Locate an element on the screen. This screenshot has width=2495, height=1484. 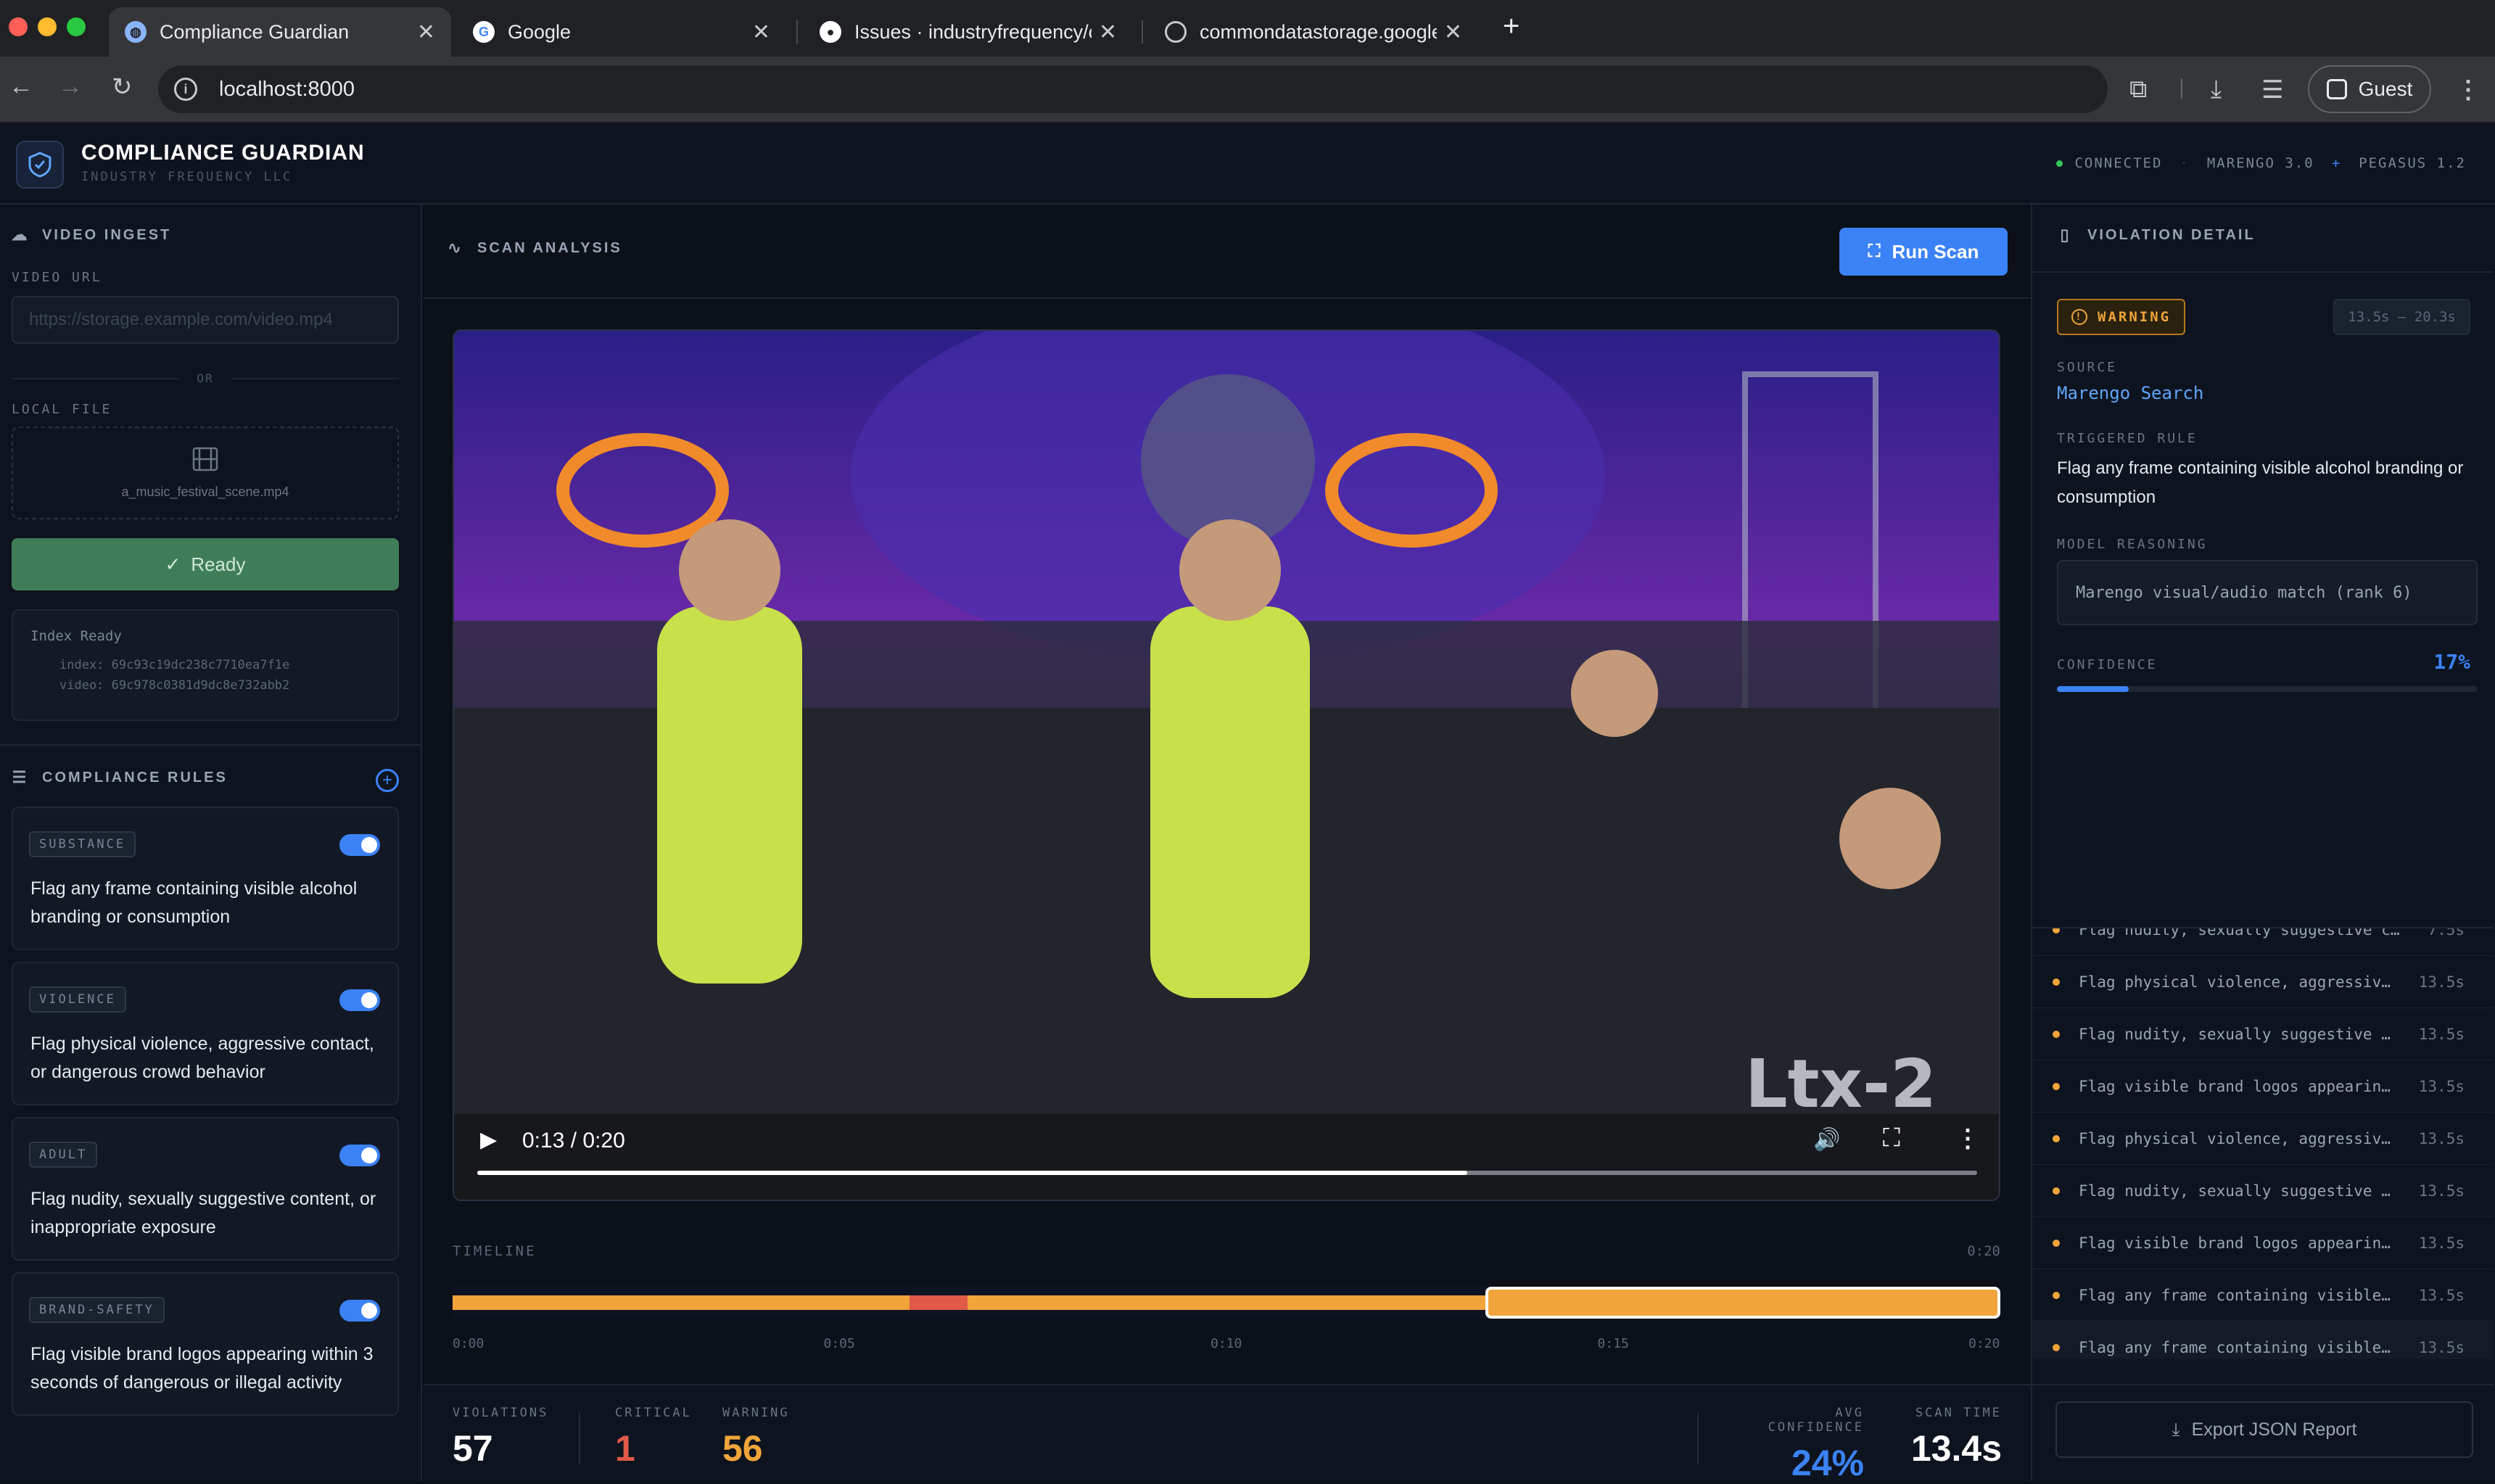
site-info-icon: i is located at coordinates (185, 89).